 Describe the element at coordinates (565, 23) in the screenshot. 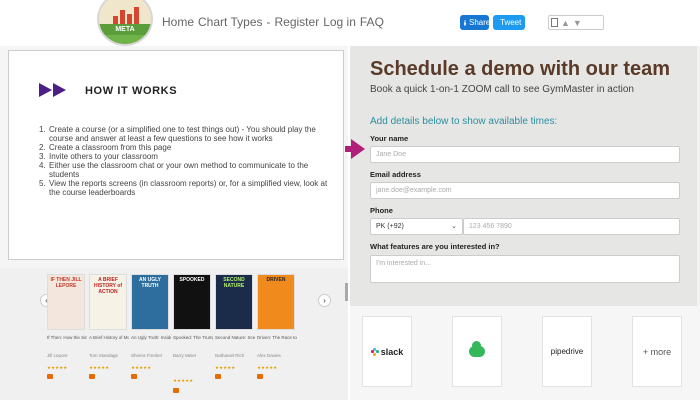

I see `upvote-icon: ▲` at that location.